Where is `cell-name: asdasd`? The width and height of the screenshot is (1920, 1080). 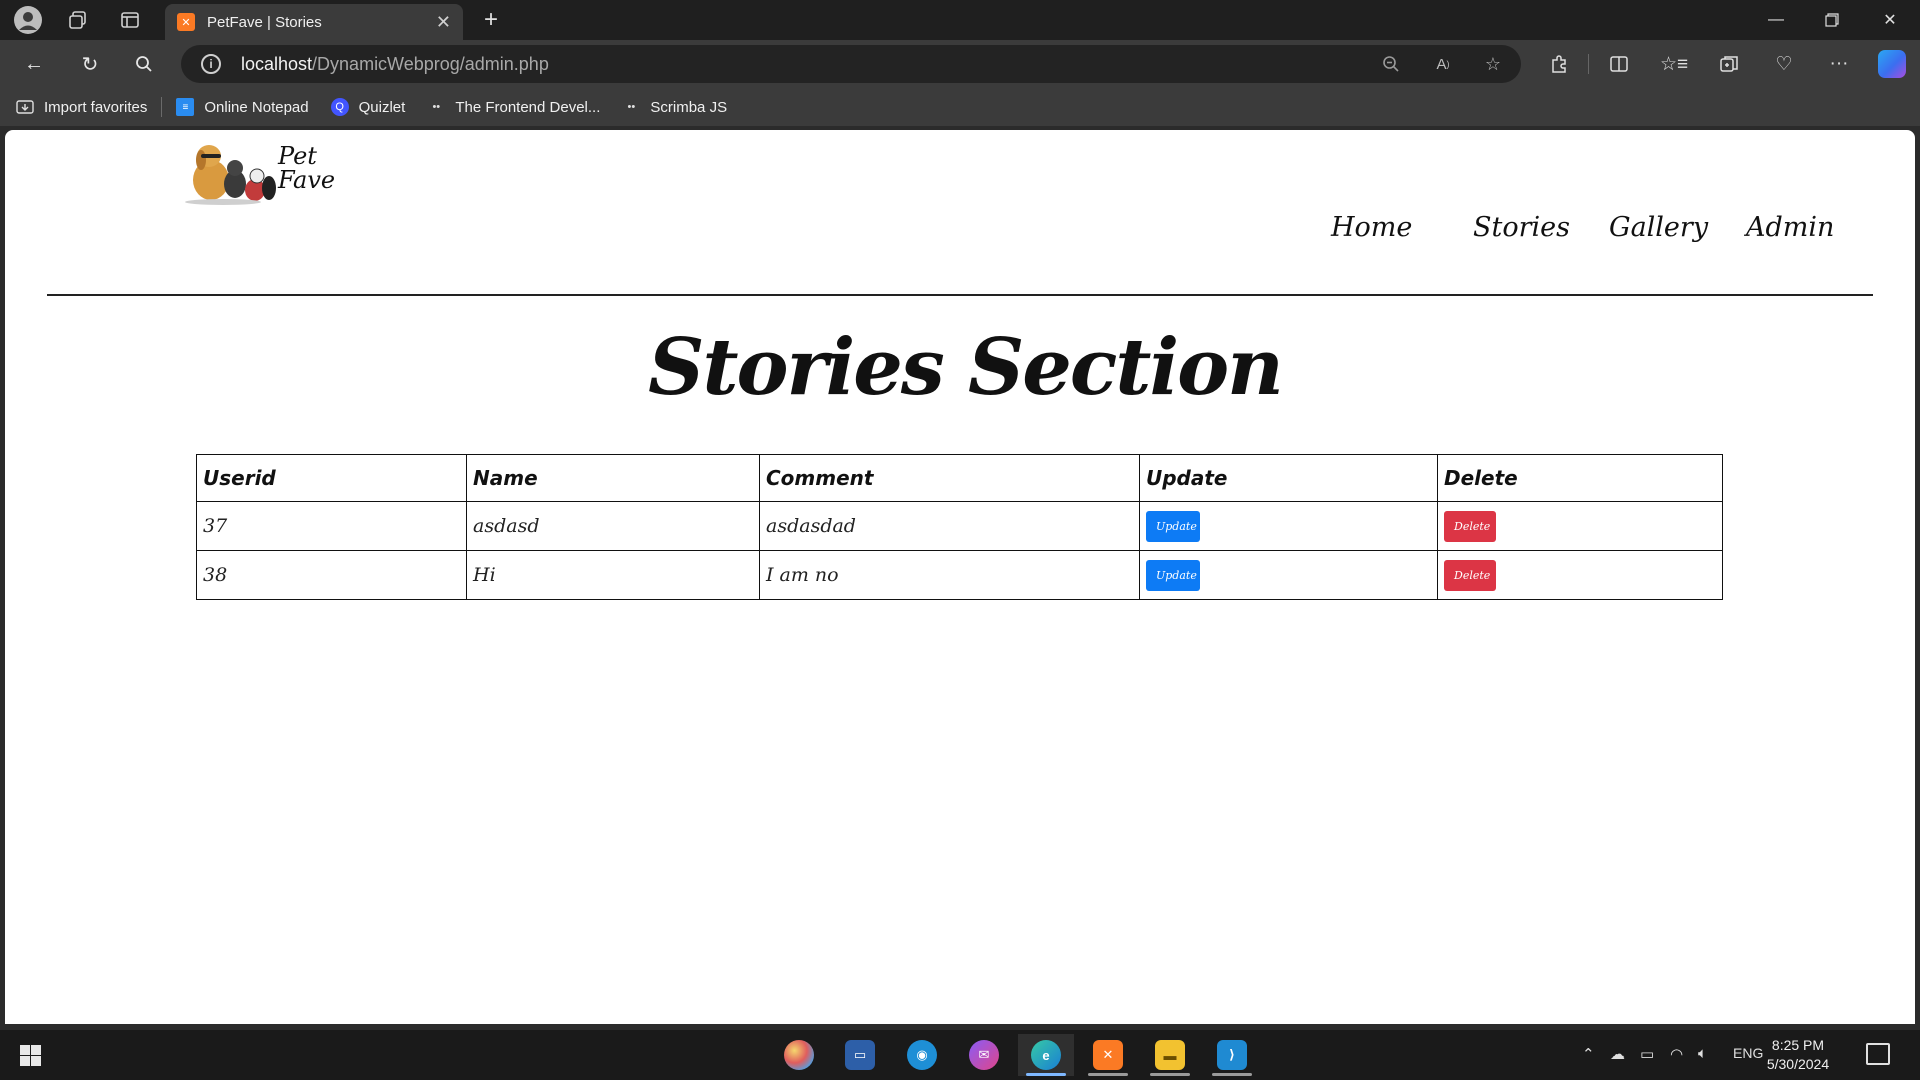
cell-name: asdasd is located at coordinates (613, 526).